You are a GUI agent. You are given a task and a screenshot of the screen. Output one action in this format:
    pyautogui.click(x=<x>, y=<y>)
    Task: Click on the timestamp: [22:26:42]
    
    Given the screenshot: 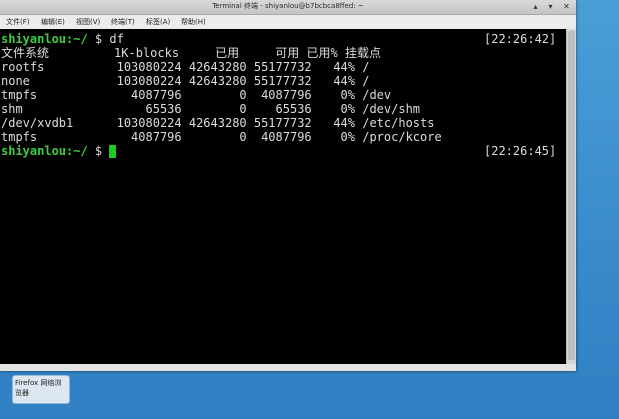 What is the action you would take?
    pyautogui.click(x=520, y=39)
    